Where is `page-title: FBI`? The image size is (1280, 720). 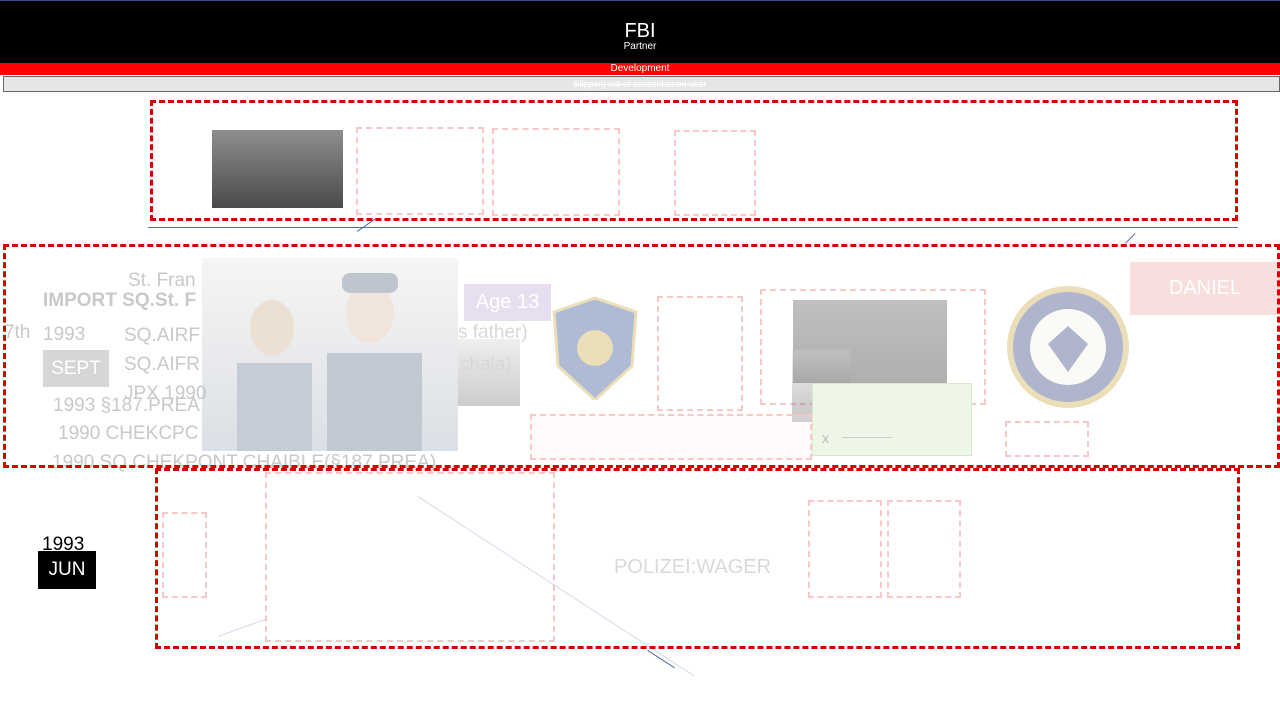 page-title: FBI is located at coordinates (640, 31).